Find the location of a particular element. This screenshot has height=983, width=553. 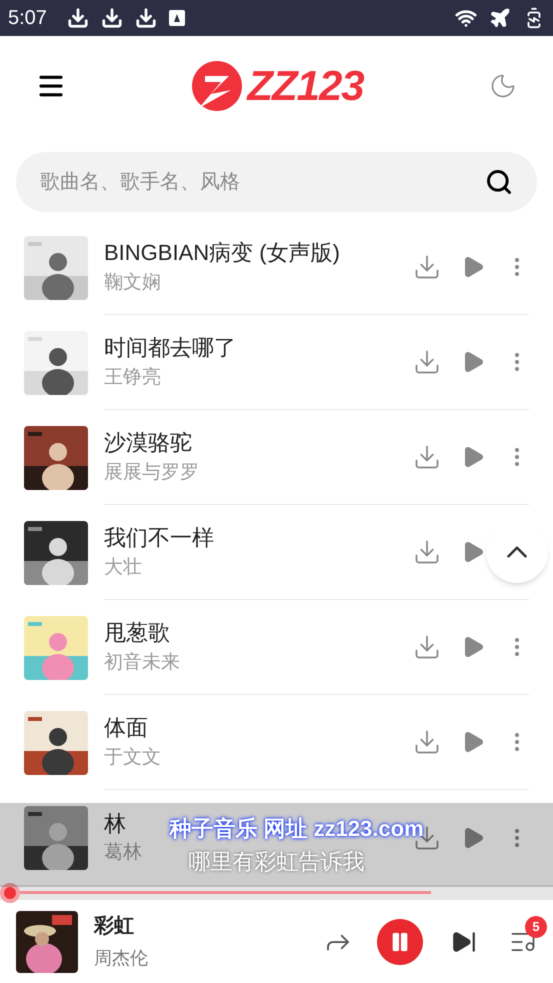

queue-count-badge: 5 is located at coordinates (536, 927).